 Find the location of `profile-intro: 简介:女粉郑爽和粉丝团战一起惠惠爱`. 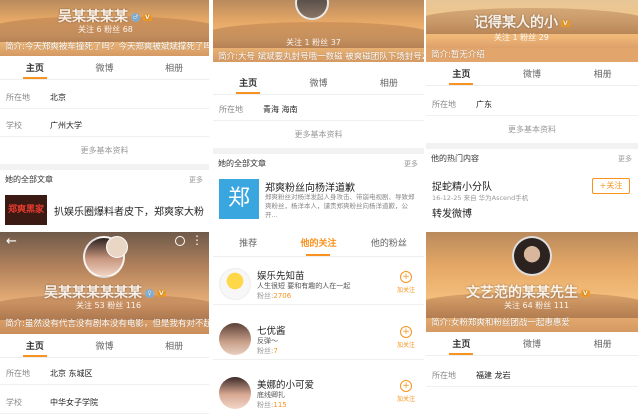

profile-intro: 简介:女粉郑爽和粉丝团战一起惠惠爱 is located at coordinates (500, 323).